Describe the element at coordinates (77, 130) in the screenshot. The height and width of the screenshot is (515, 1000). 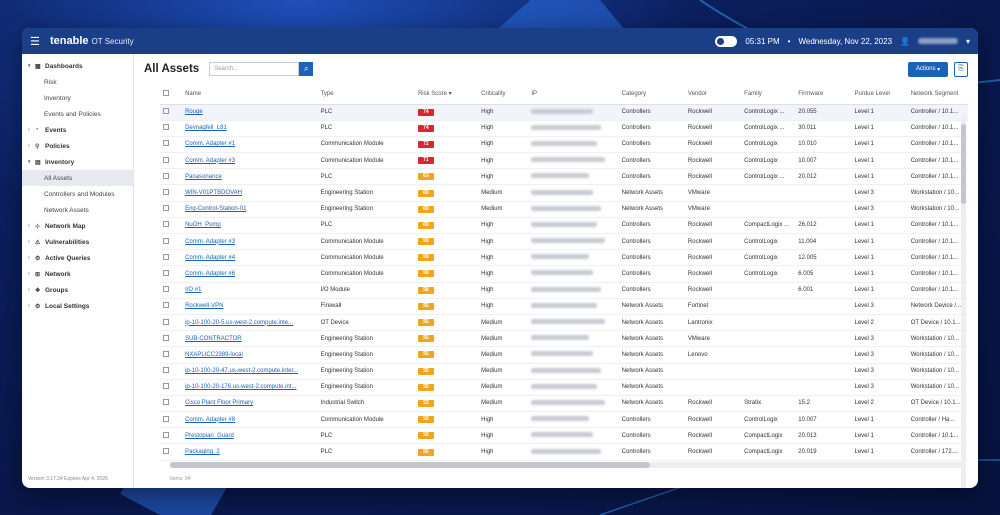
I see `sidebar-item-events: › ◔ Events` at that location.